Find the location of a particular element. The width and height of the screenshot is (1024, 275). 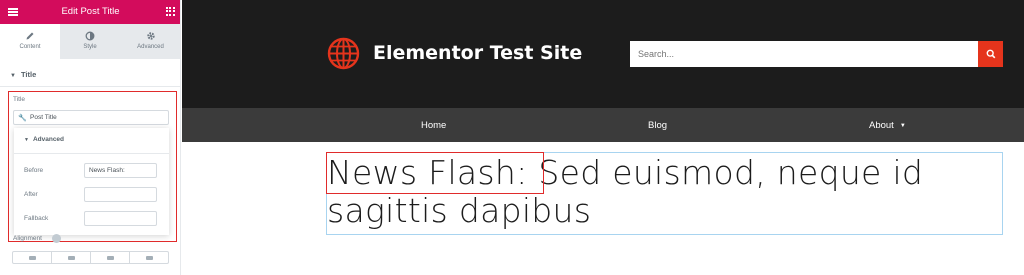

align-left-icon is located at coordinates (32, 257).